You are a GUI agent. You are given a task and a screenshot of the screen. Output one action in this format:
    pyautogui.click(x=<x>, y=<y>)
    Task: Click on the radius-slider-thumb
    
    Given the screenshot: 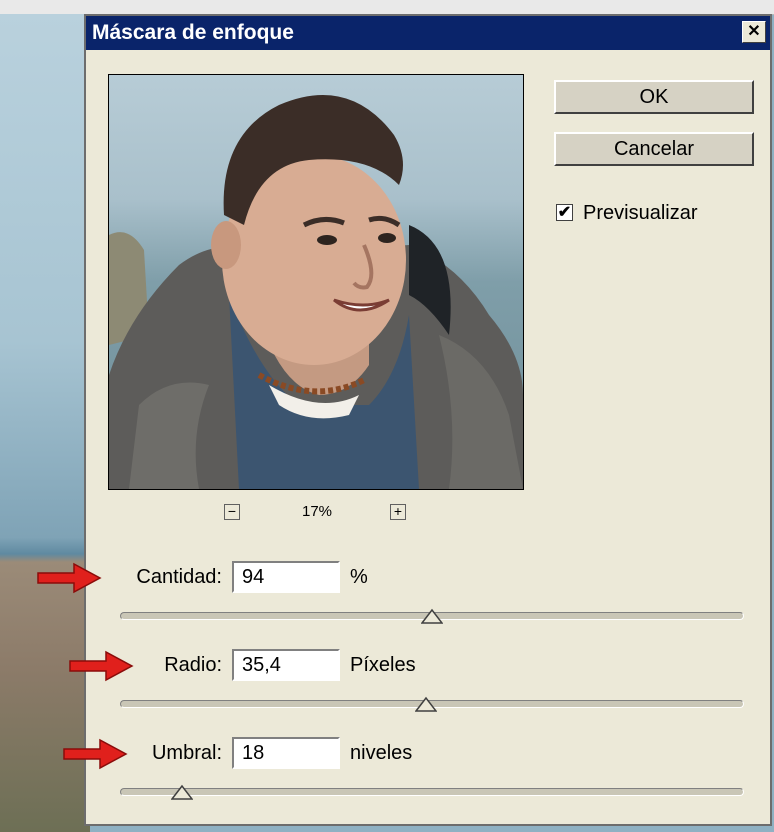 What is the action you would take?
    pyautogui.click(x=425, y=704)
    